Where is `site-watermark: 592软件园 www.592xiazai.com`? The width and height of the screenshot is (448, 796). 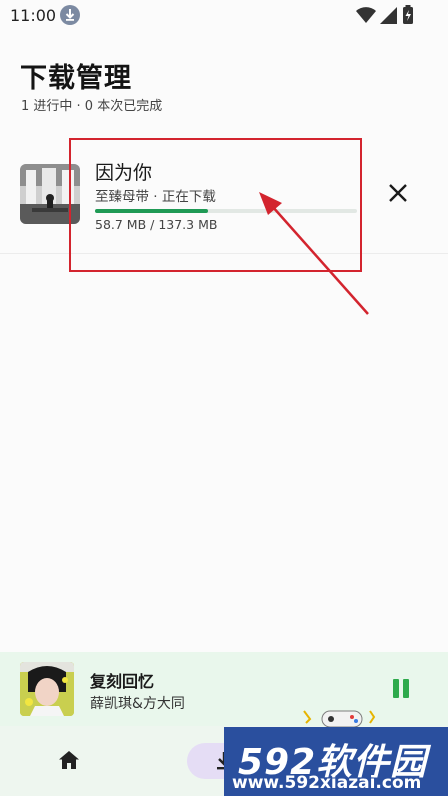 site-watermark: 592软件园 www.592xiazai.com is located at coordinates (336, 761).